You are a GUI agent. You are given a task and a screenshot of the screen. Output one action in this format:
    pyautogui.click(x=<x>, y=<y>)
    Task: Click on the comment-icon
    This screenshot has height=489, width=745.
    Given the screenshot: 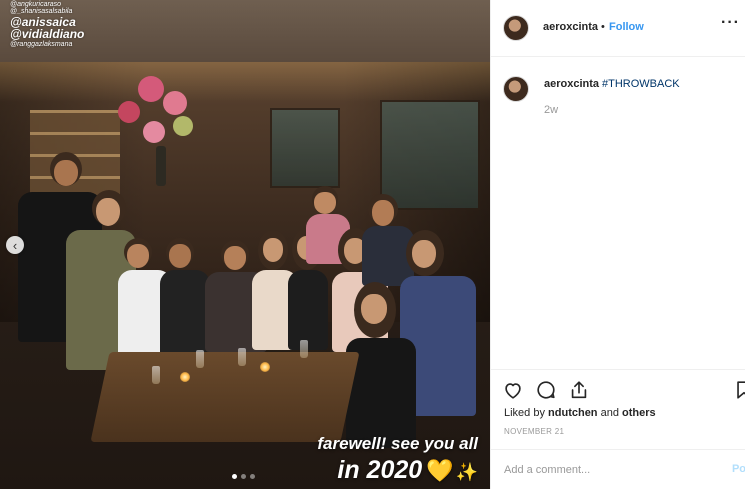 What is the action you would take?
    pyautogui.click(x=546, y=390)
    